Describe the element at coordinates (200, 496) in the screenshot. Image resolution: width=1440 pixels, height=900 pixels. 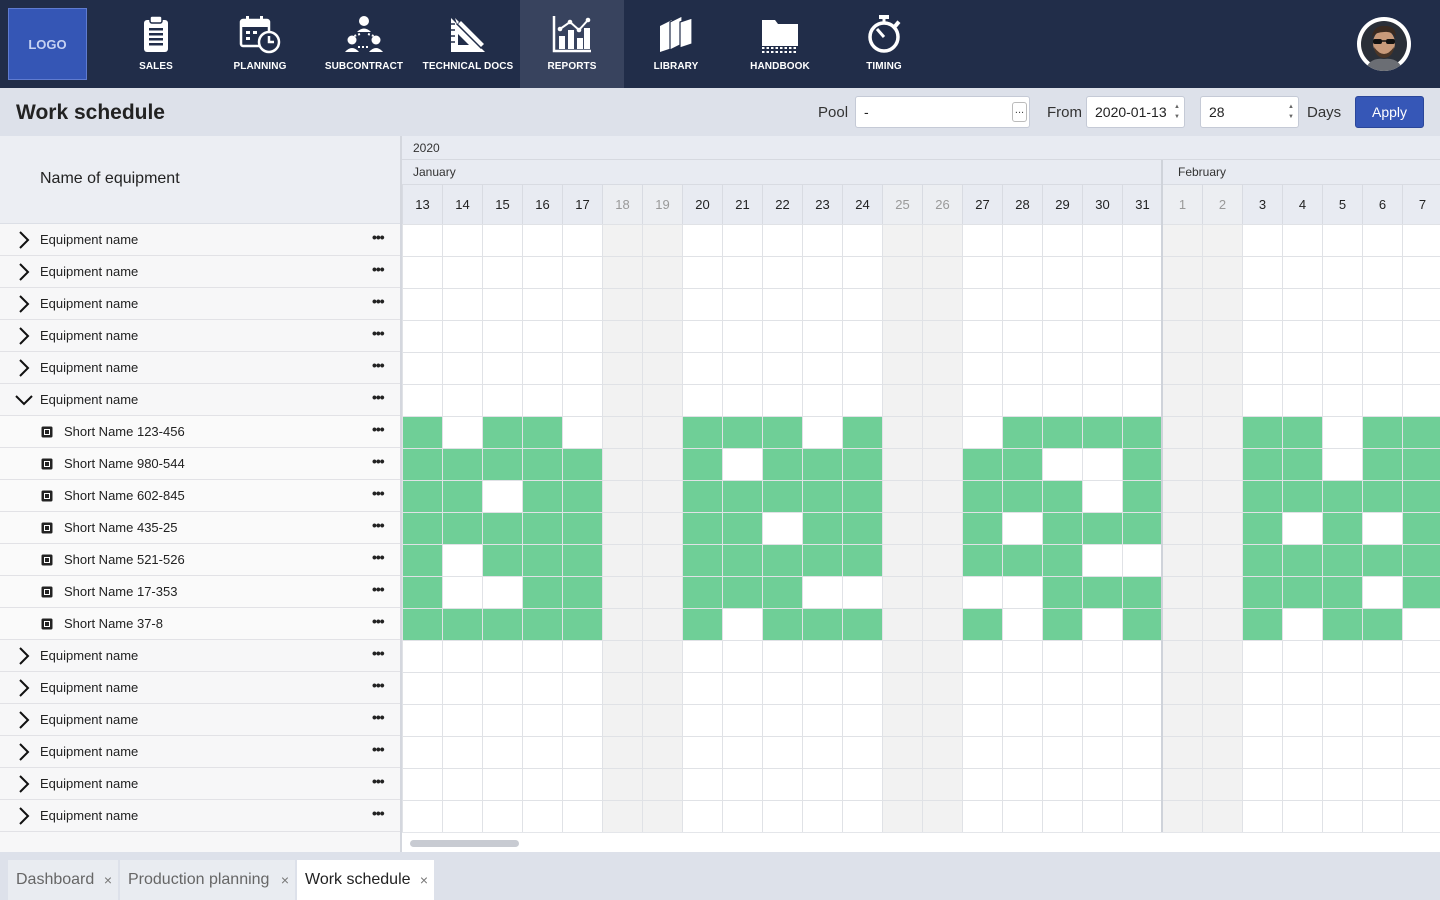
I see `equipment-subitem: Short Name 602-845 •••` at that location.